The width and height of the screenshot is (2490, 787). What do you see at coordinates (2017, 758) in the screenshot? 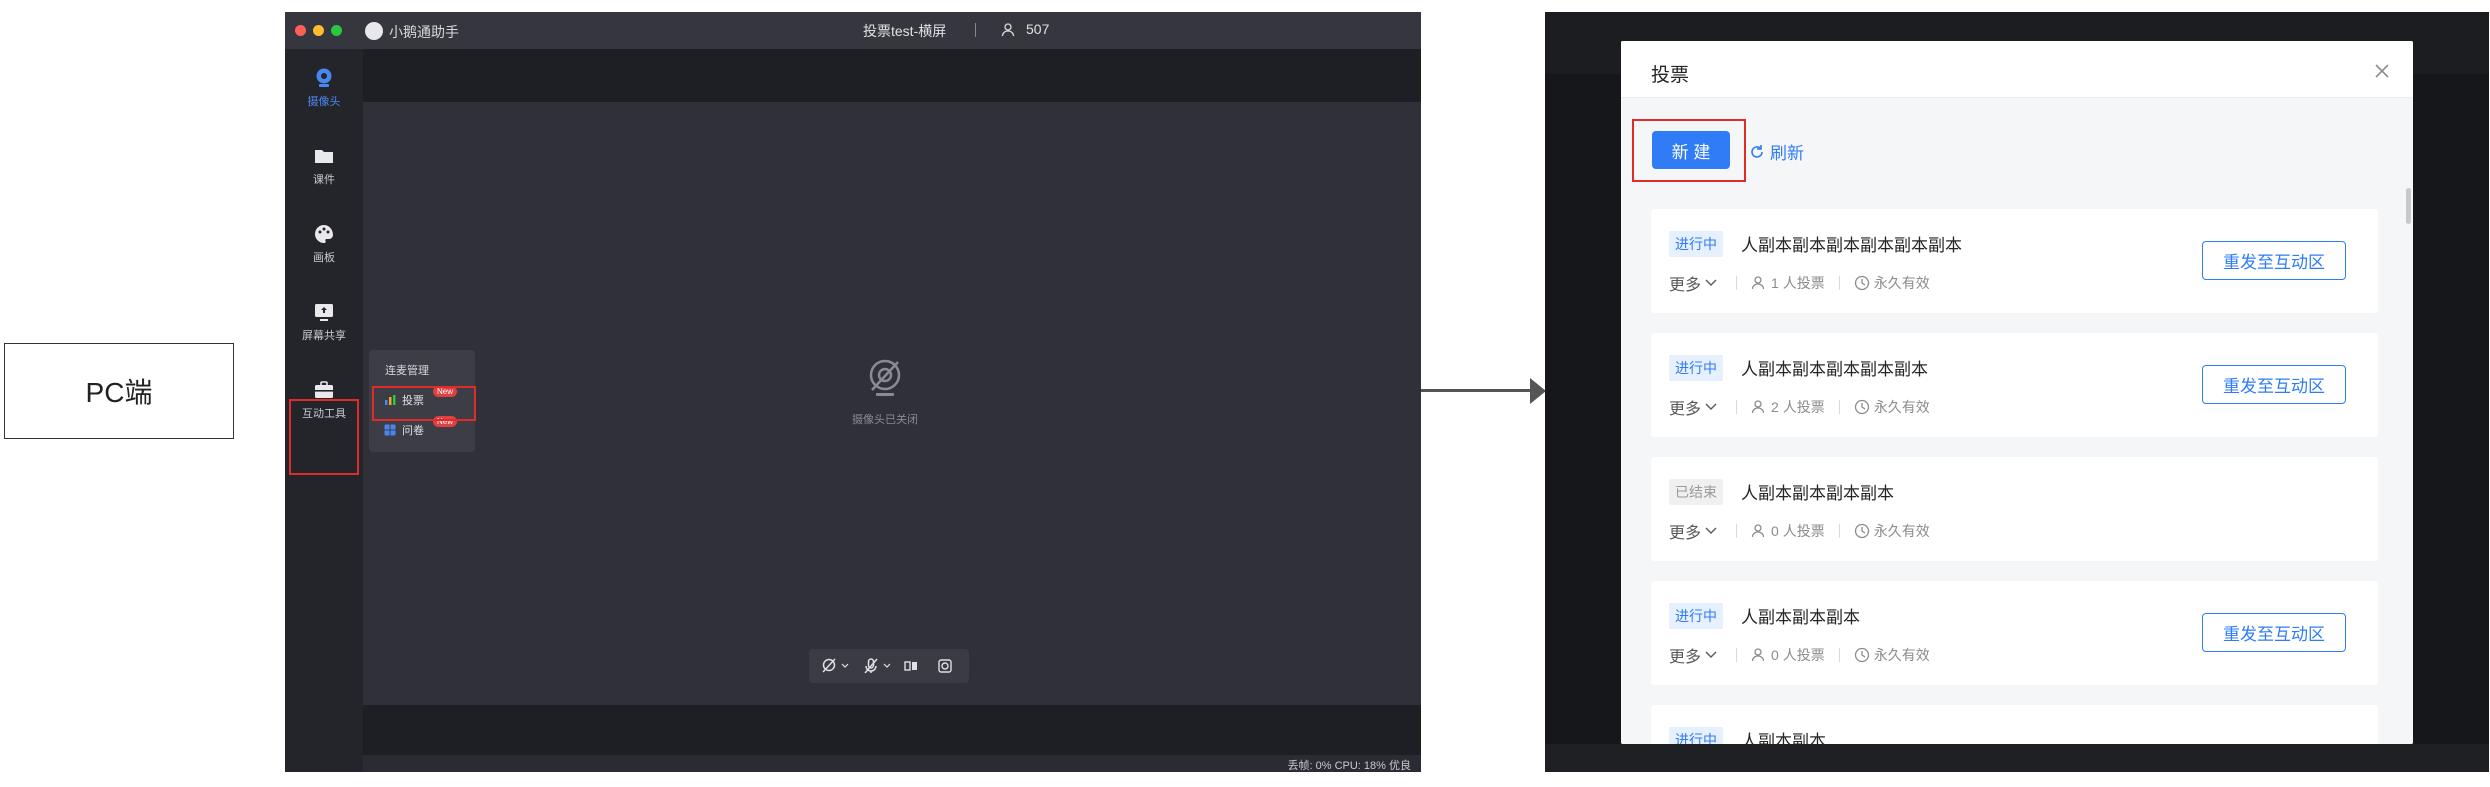
I see `frame-bottom-band` at bounding box center [2017, 758].